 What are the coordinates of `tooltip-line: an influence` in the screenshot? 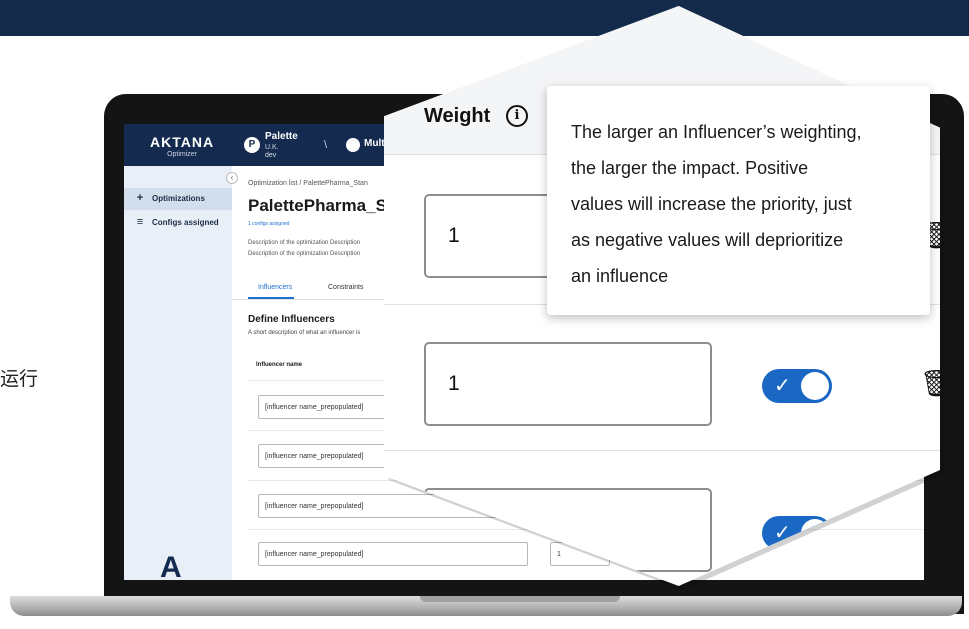 It's located at (620, 276).